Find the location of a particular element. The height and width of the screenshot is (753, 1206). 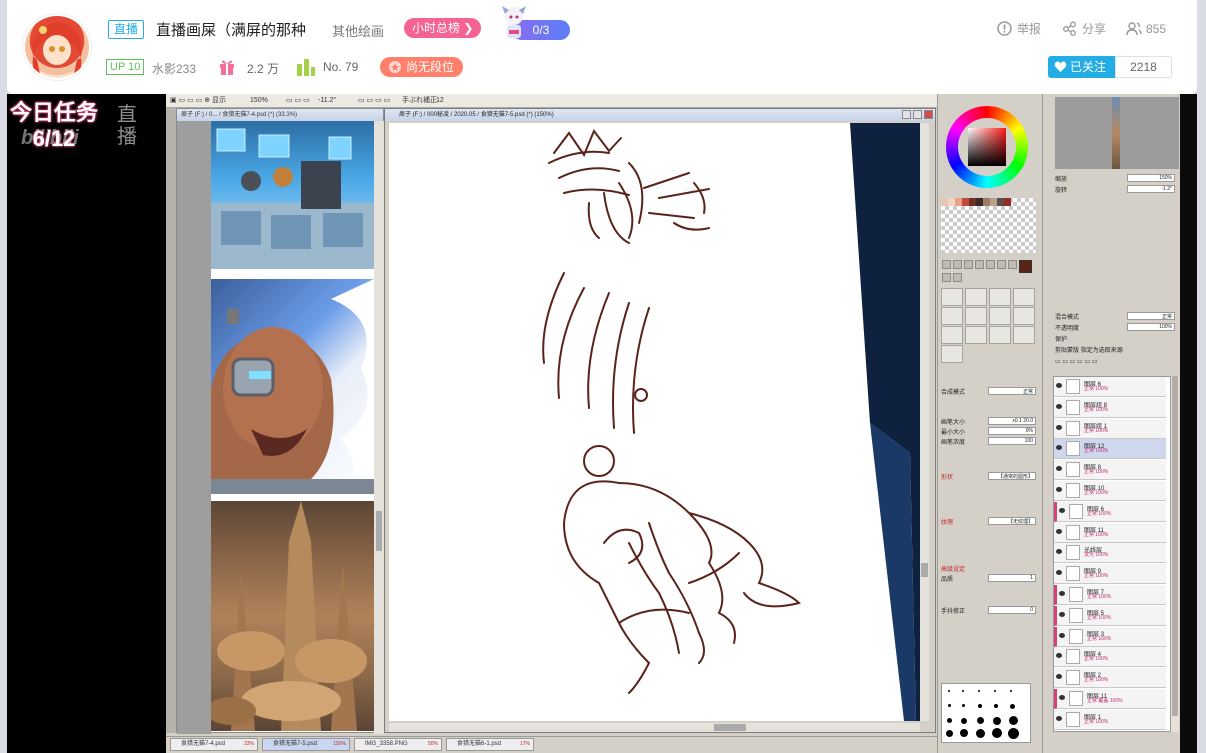

layer-row: 图层 1 正常 100% is located at coordinates (1110, 719).